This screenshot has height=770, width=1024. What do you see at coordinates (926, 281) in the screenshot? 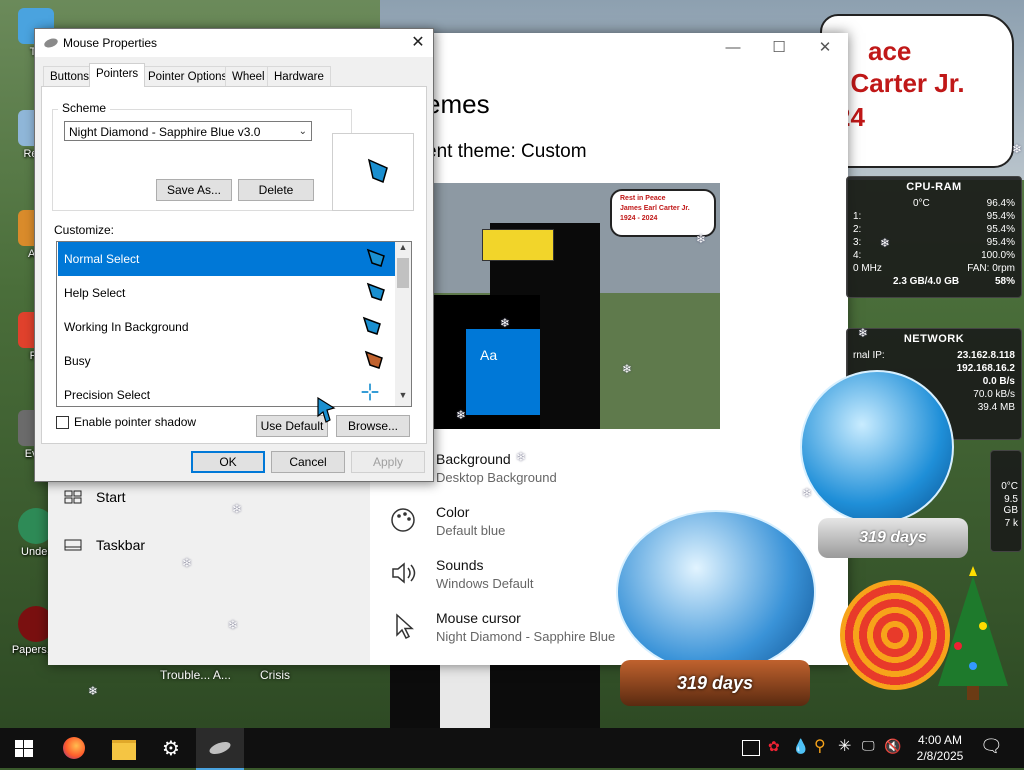
I see `ram-usage: 2.3 GB/4.0 GB` at bounding box center [926, 281].